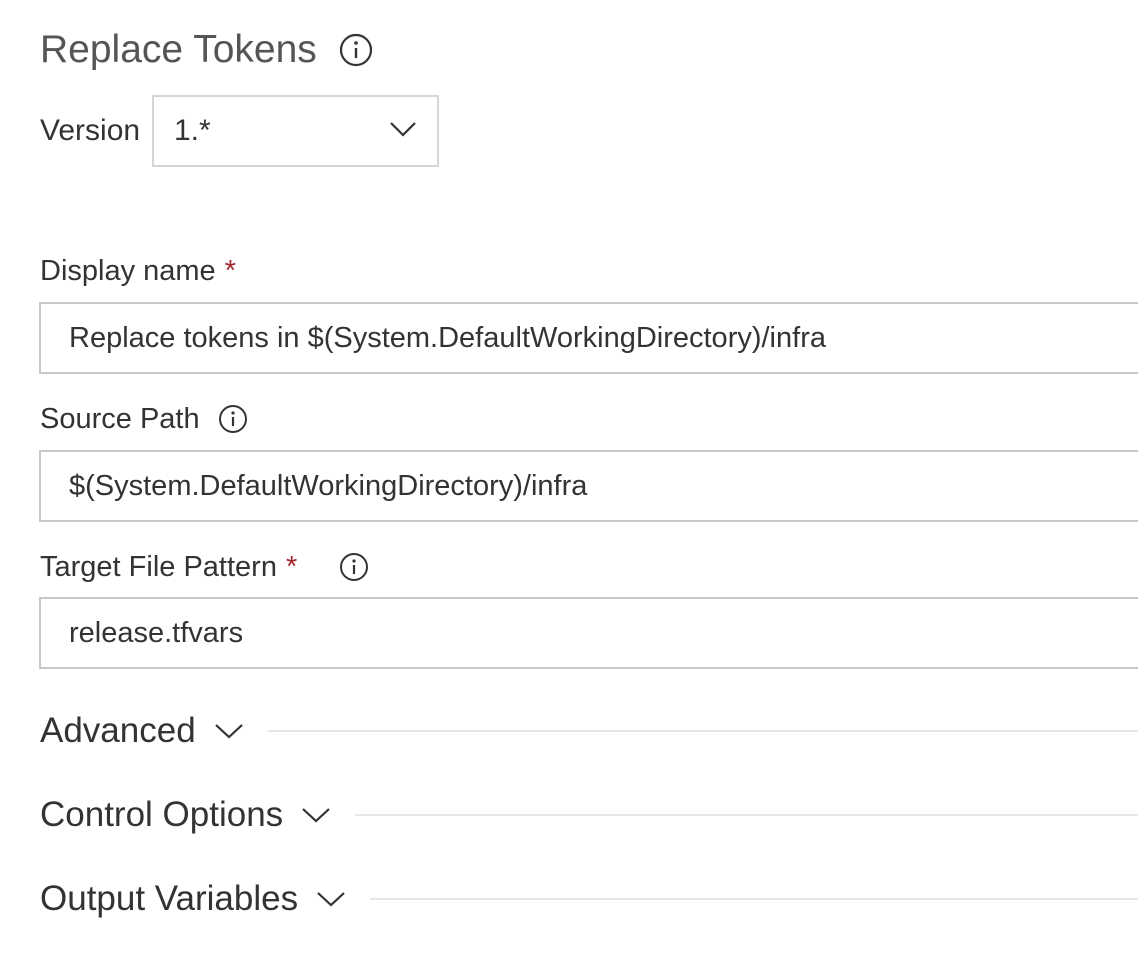  I want to click on control-options-section-toggle: Control Options, so click(589, 815).